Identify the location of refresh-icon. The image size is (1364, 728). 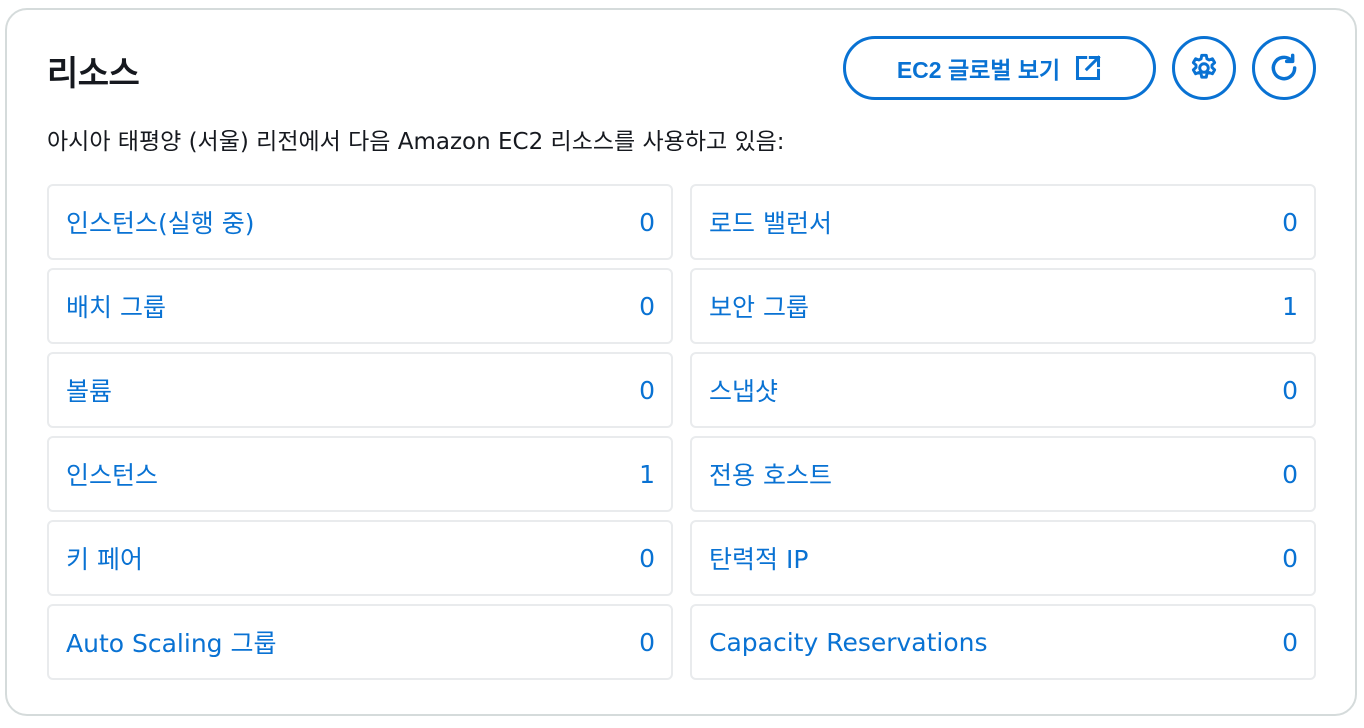
(1284, 67).